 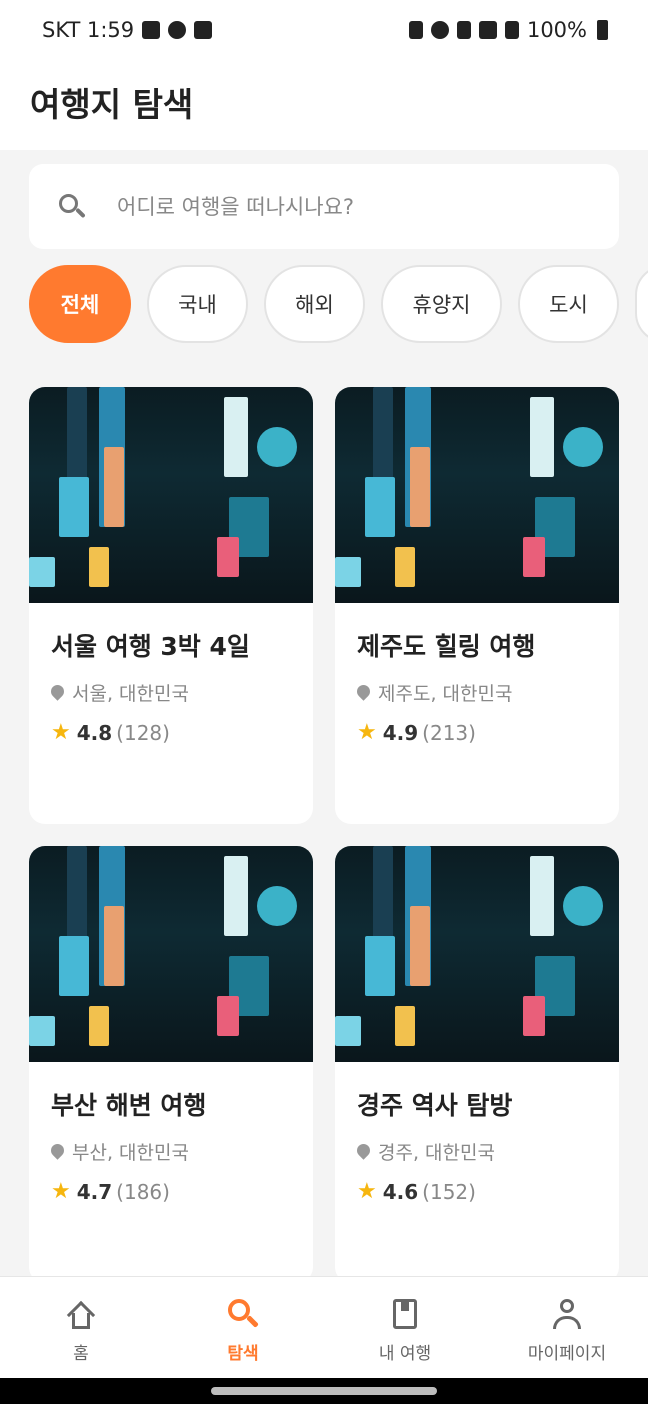 I want to click on category-chips: 전체 국내 해외 휴양지 도시, so click(x=338, y=304).